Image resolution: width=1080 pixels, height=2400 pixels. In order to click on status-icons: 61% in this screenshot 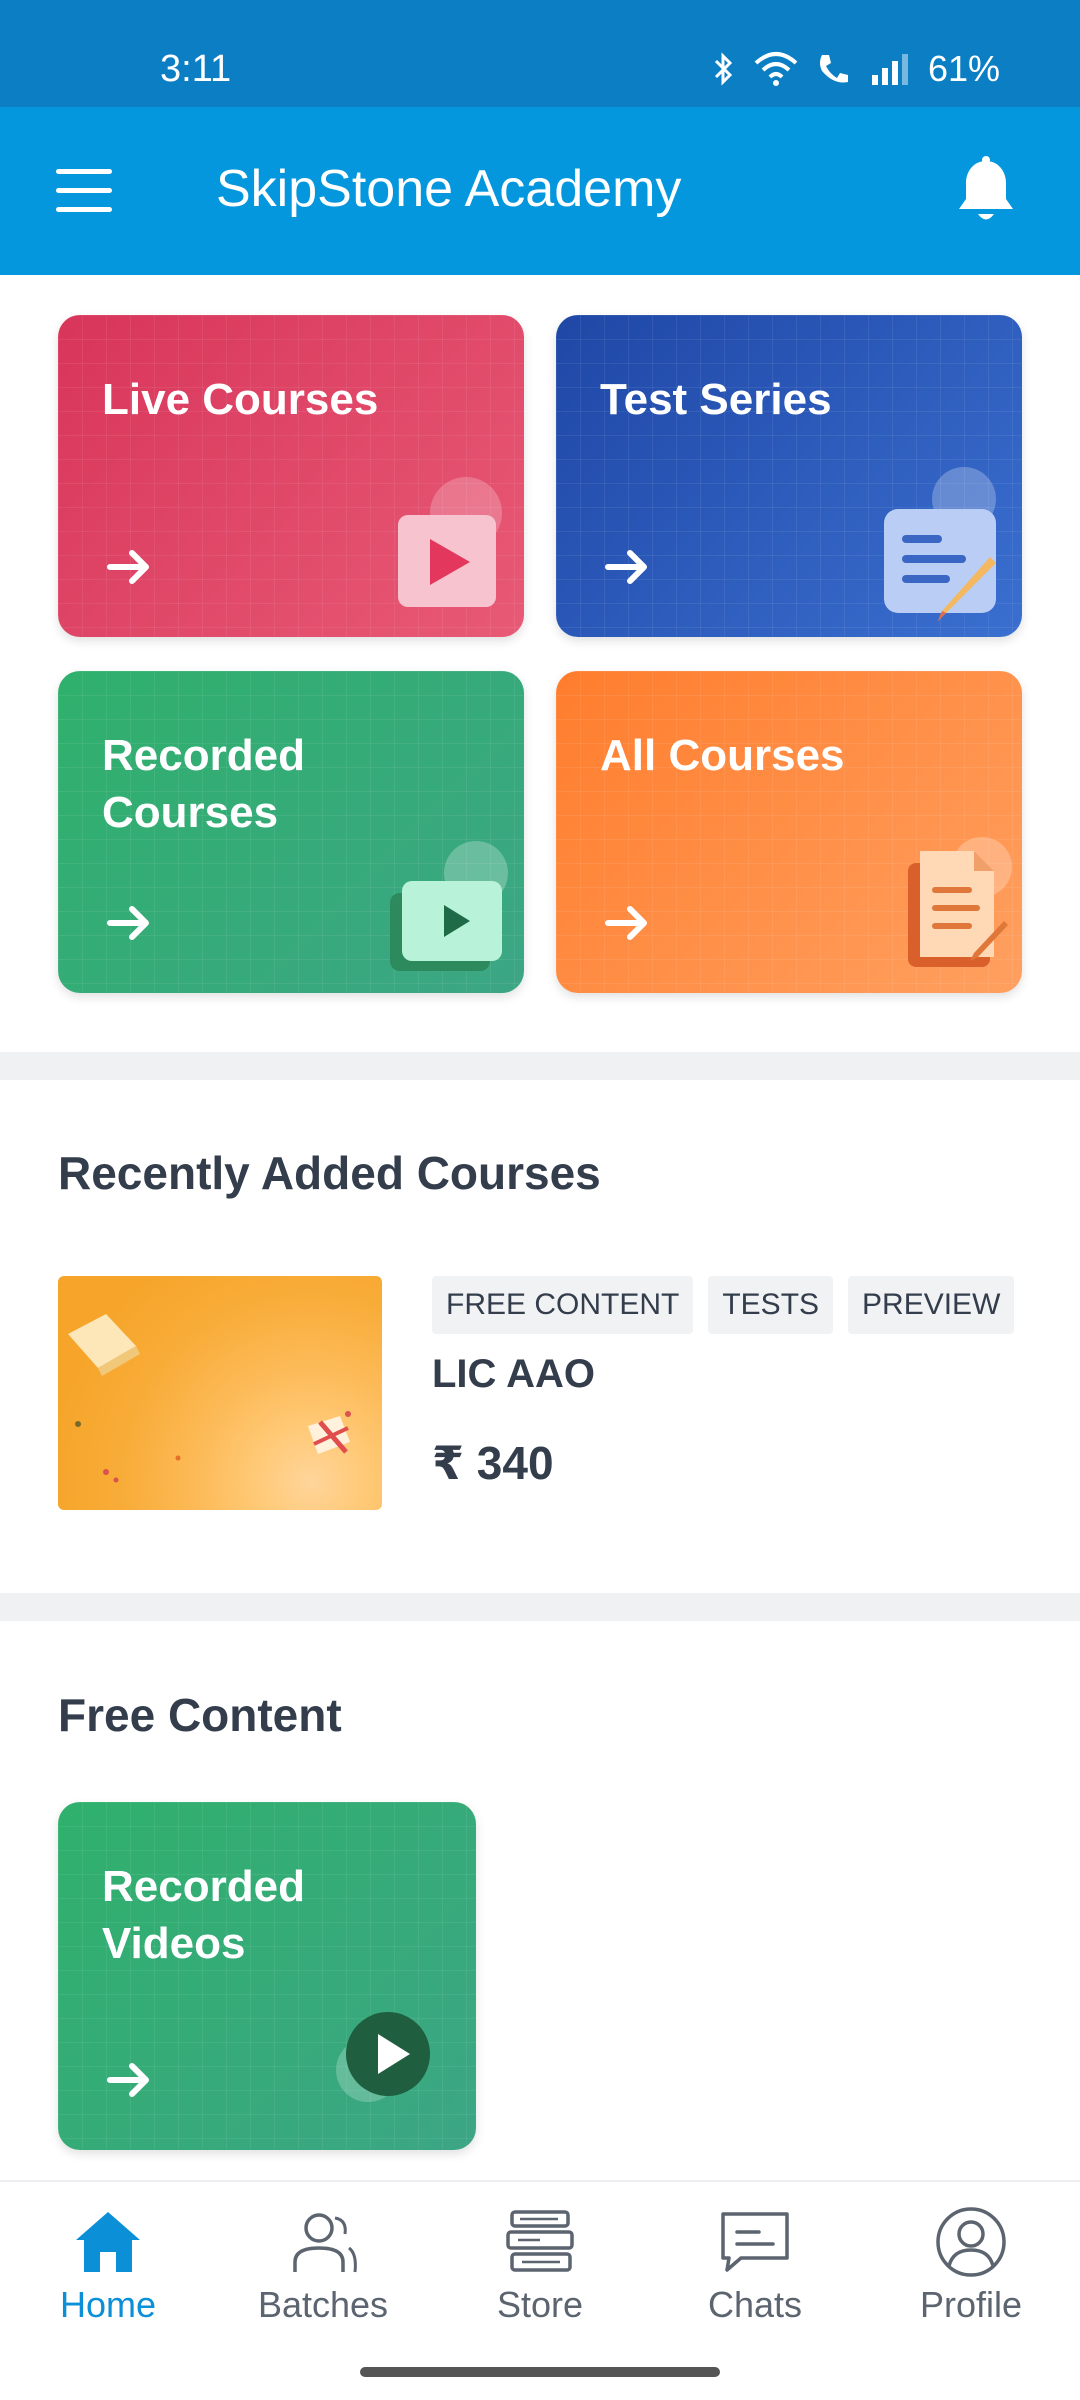, I will do `click(856, 69)`.